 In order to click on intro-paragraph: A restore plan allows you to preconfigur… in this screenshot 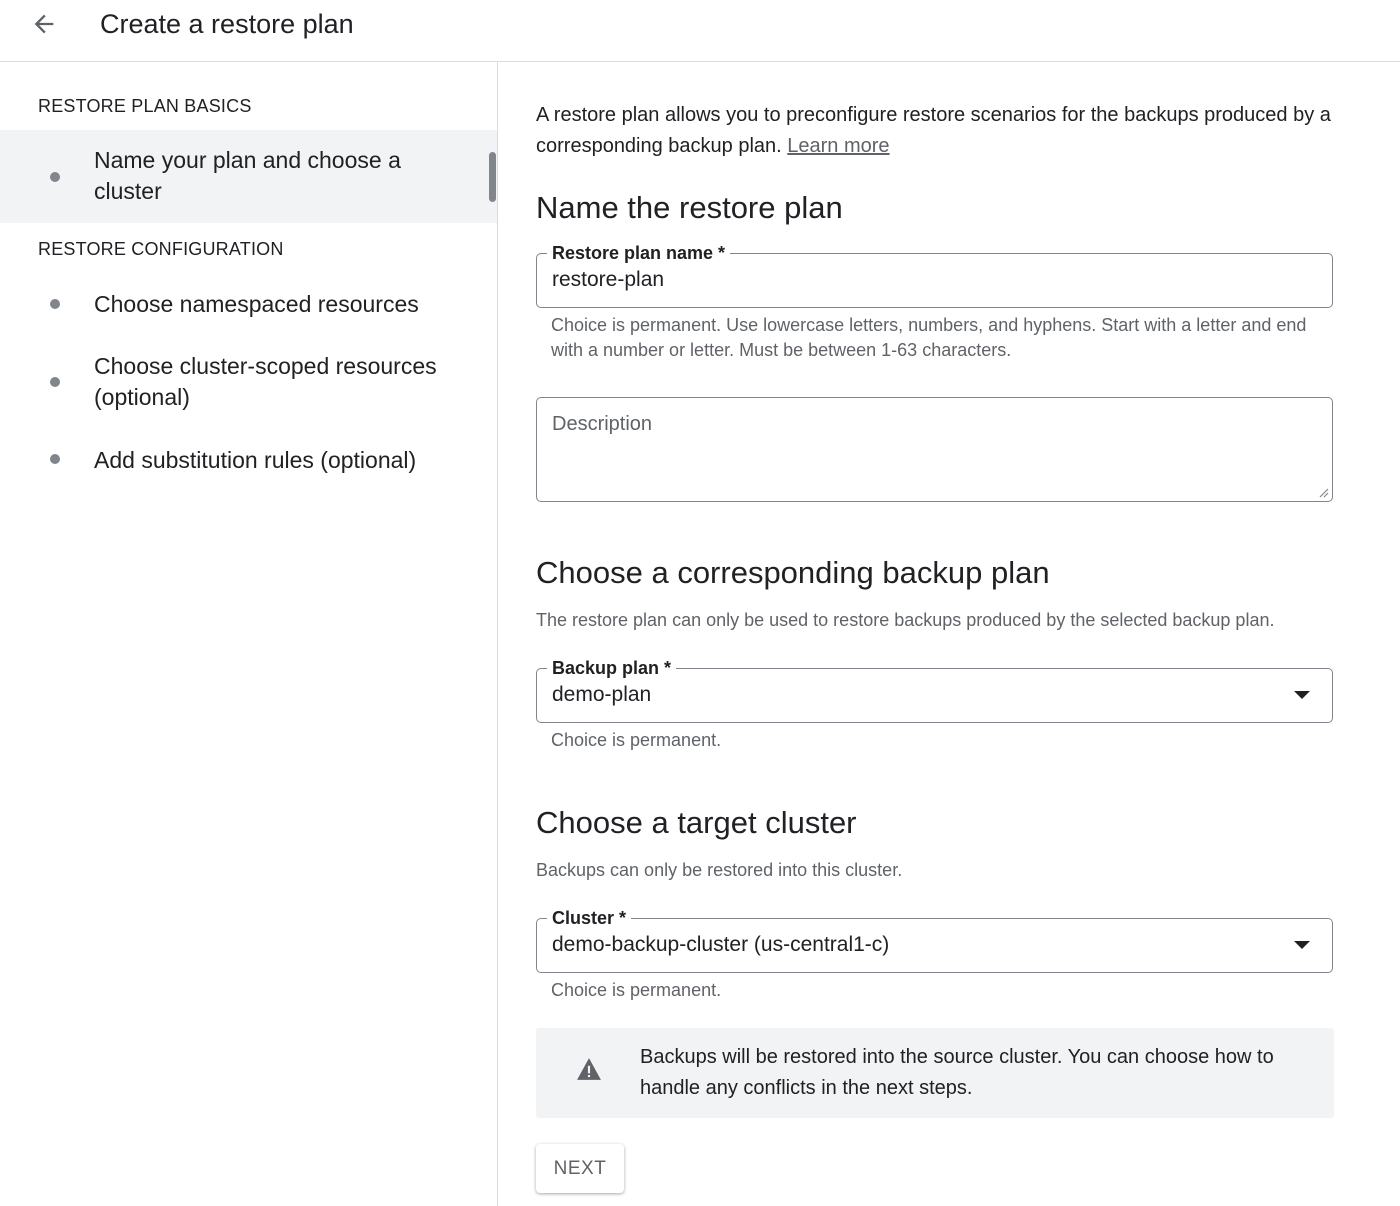, I will do `click(946, 131)`.